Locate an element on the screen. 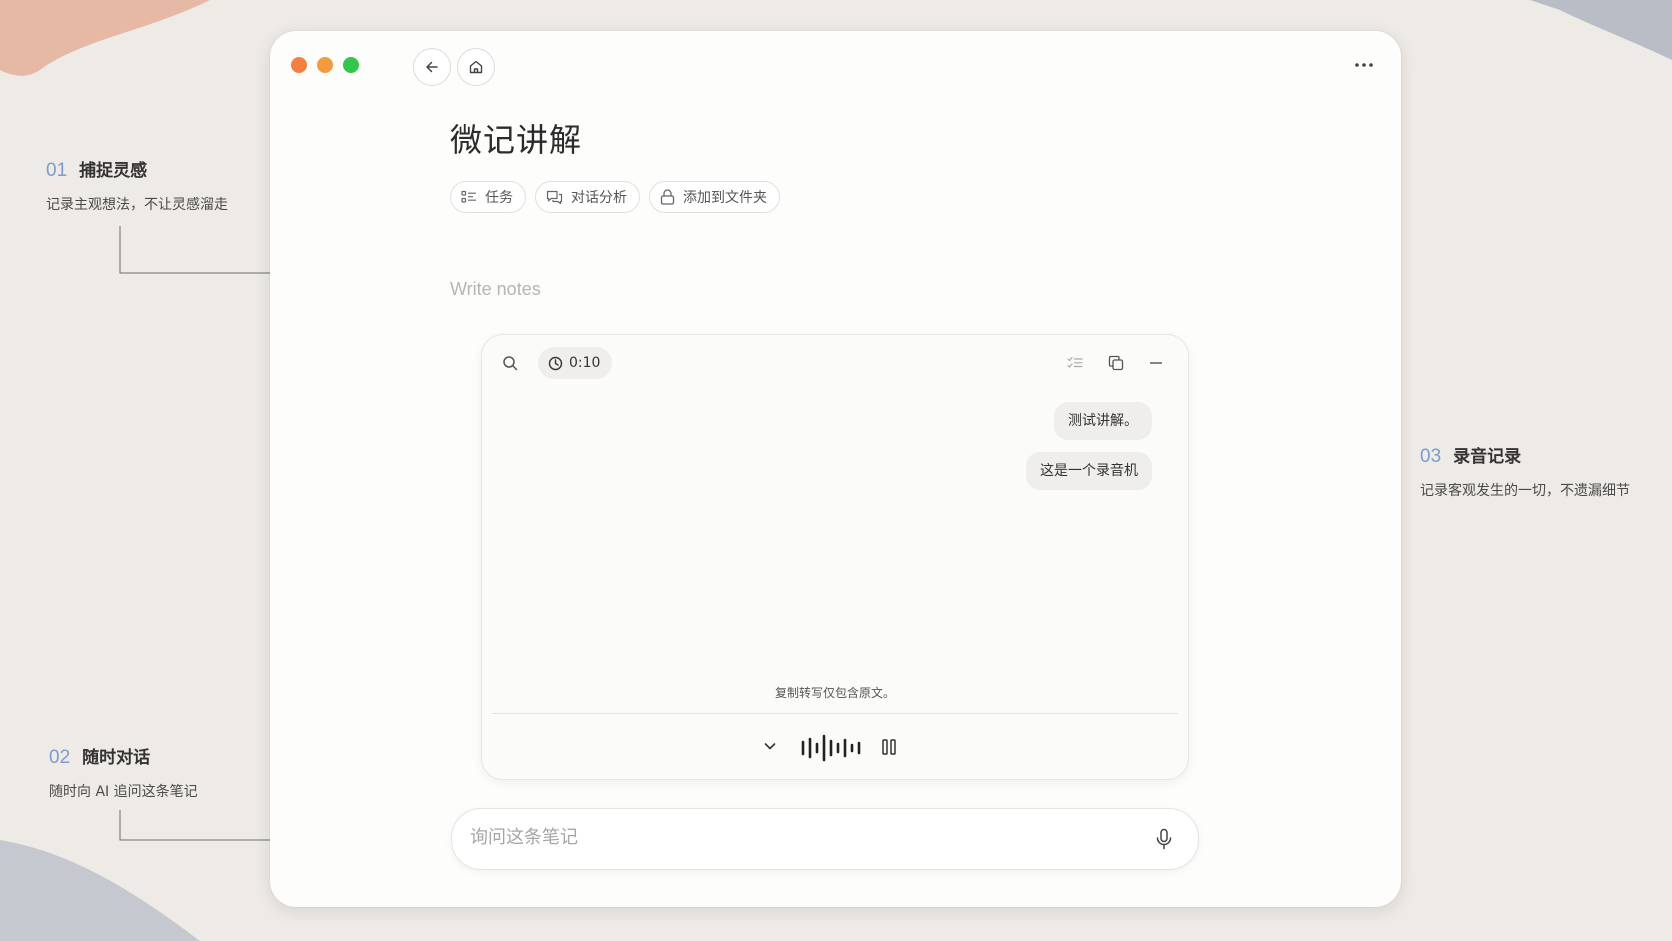 This screenshot has height=941, width=1672. close-window-button is located at coordinates (299, 65).